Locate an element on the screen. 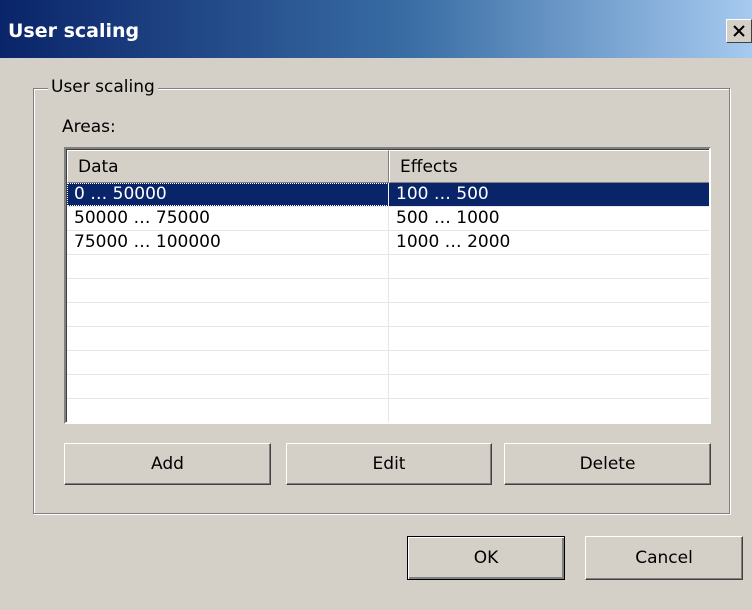 This screenshot has height=610, width=752. title-bar: User scaling is located at coordinates (376, 29).